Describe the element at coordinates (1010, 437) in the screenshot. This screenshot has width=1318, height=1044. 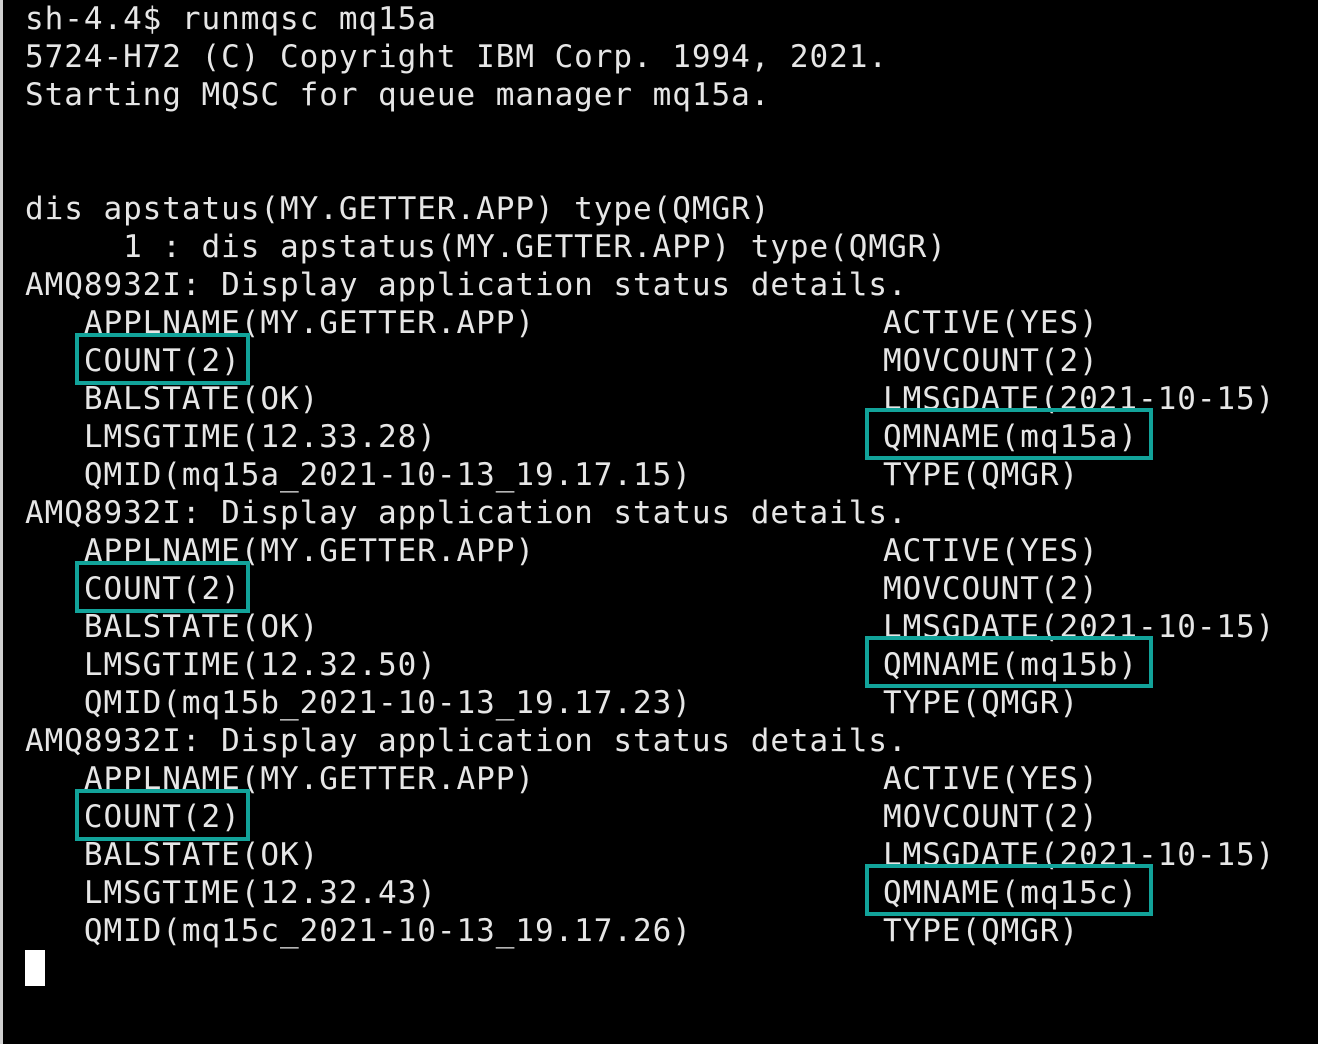
I see `qmname-attr: QMNAME(mq15a)` at that location.